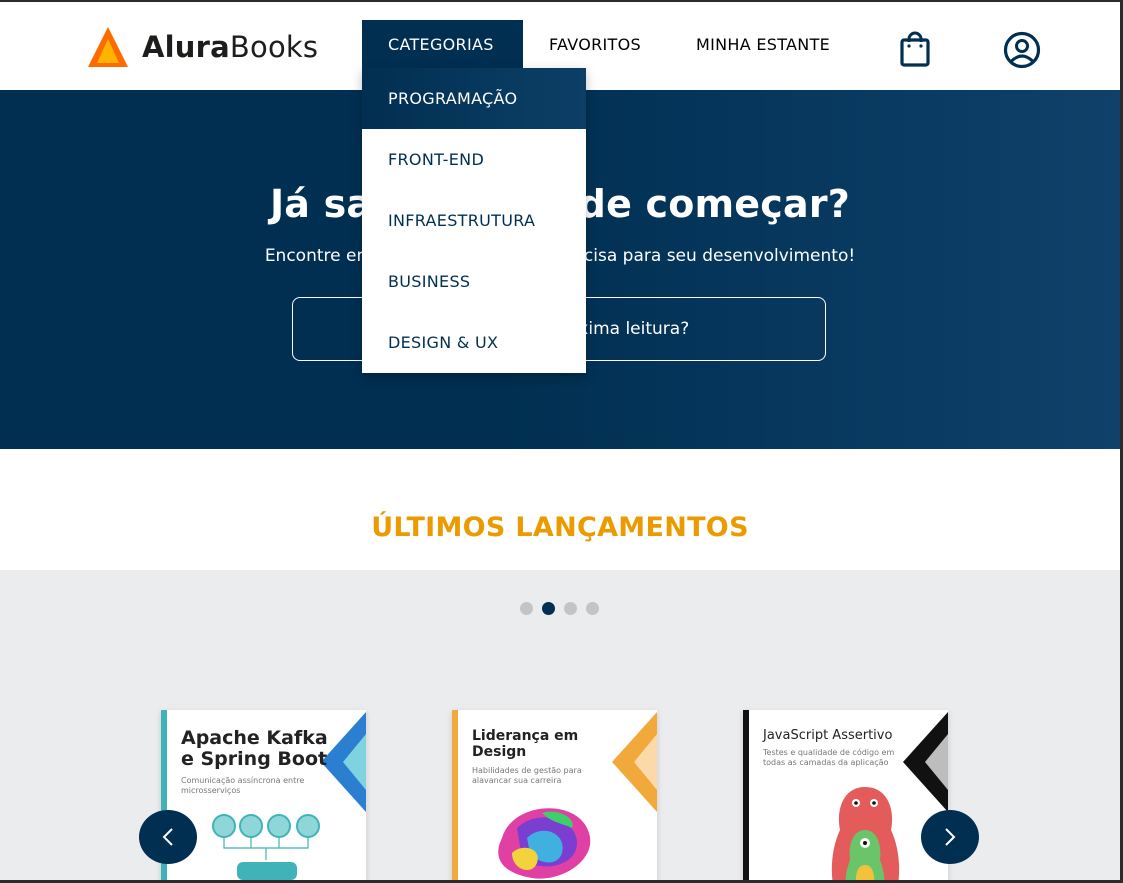 Image resolution: width=1123 pixels, height=883 pixels. Describe the element at coordinates (474, 159) in the screenshot. I see `dropdown-item-front-end: FRONT-END` at that location.